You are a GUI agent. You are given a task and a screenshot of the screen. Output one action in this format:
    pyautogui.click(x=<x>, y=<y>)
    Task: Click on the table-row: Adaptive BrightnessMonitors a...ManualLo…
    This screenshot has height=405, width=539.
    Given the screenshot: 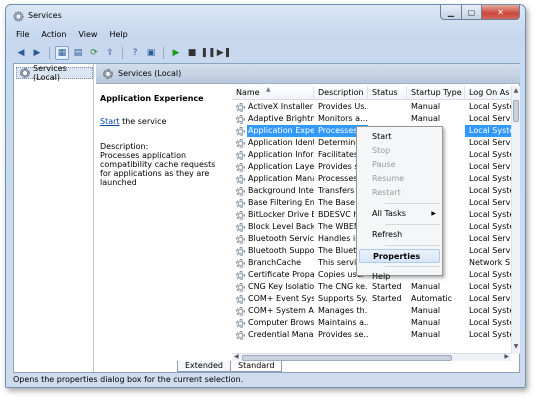 What is the action you would take?
    pyautogui.click(x=376, y=119)
    